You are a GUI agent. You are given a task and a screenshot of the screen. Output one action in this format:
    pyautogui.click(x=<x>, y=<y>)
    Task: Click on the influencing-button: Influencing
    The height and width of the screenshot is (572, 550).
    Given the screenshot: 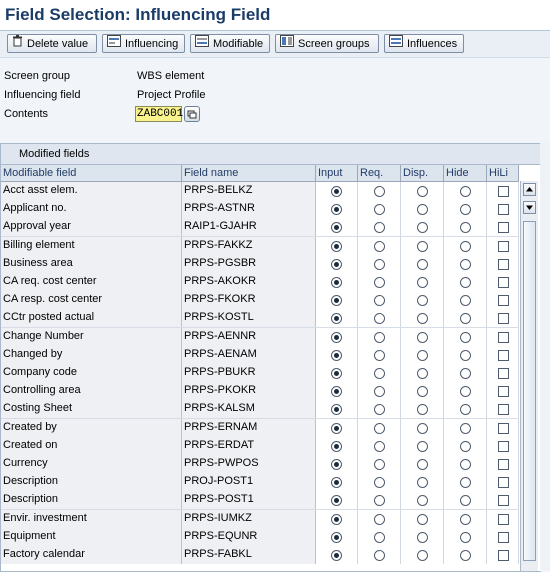 What is the action you would take?
    pyautogui.click(x=143, y=43)
    